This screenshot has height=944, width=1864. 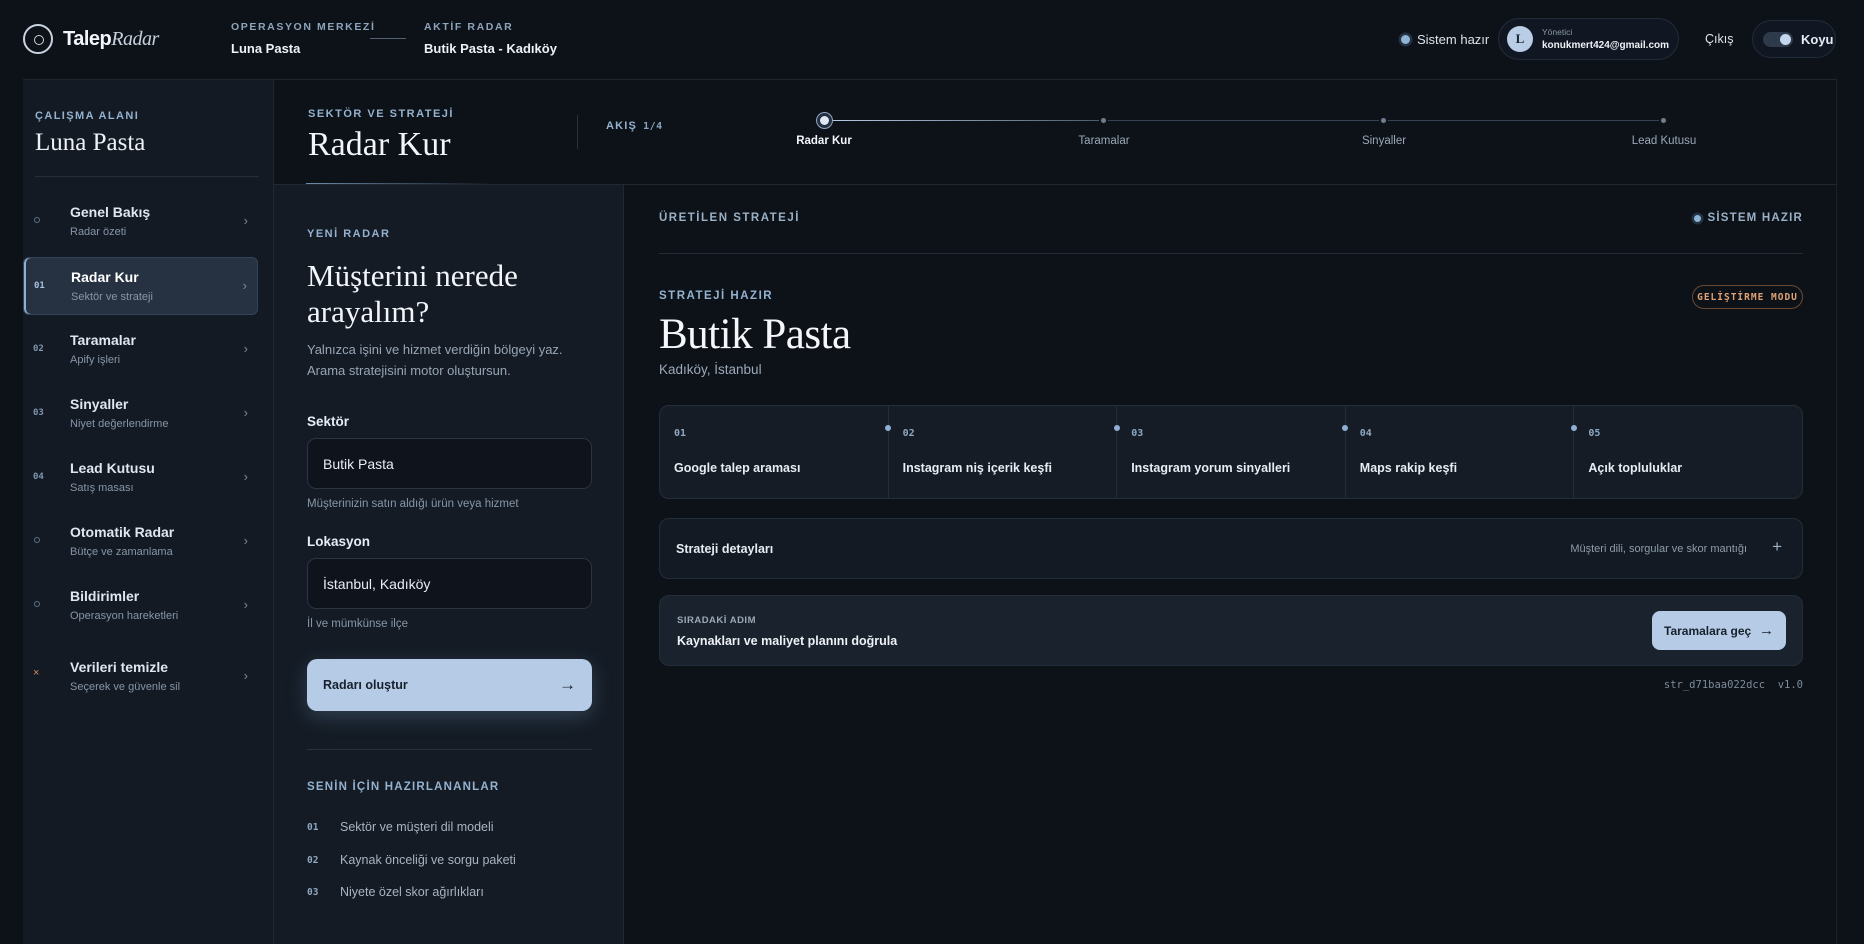 What do you see at coordinates (119, 424) in the screenshot?
I see `sidebar-item-sub: Niyet değerlendirme` at bounding box center [119, 424].